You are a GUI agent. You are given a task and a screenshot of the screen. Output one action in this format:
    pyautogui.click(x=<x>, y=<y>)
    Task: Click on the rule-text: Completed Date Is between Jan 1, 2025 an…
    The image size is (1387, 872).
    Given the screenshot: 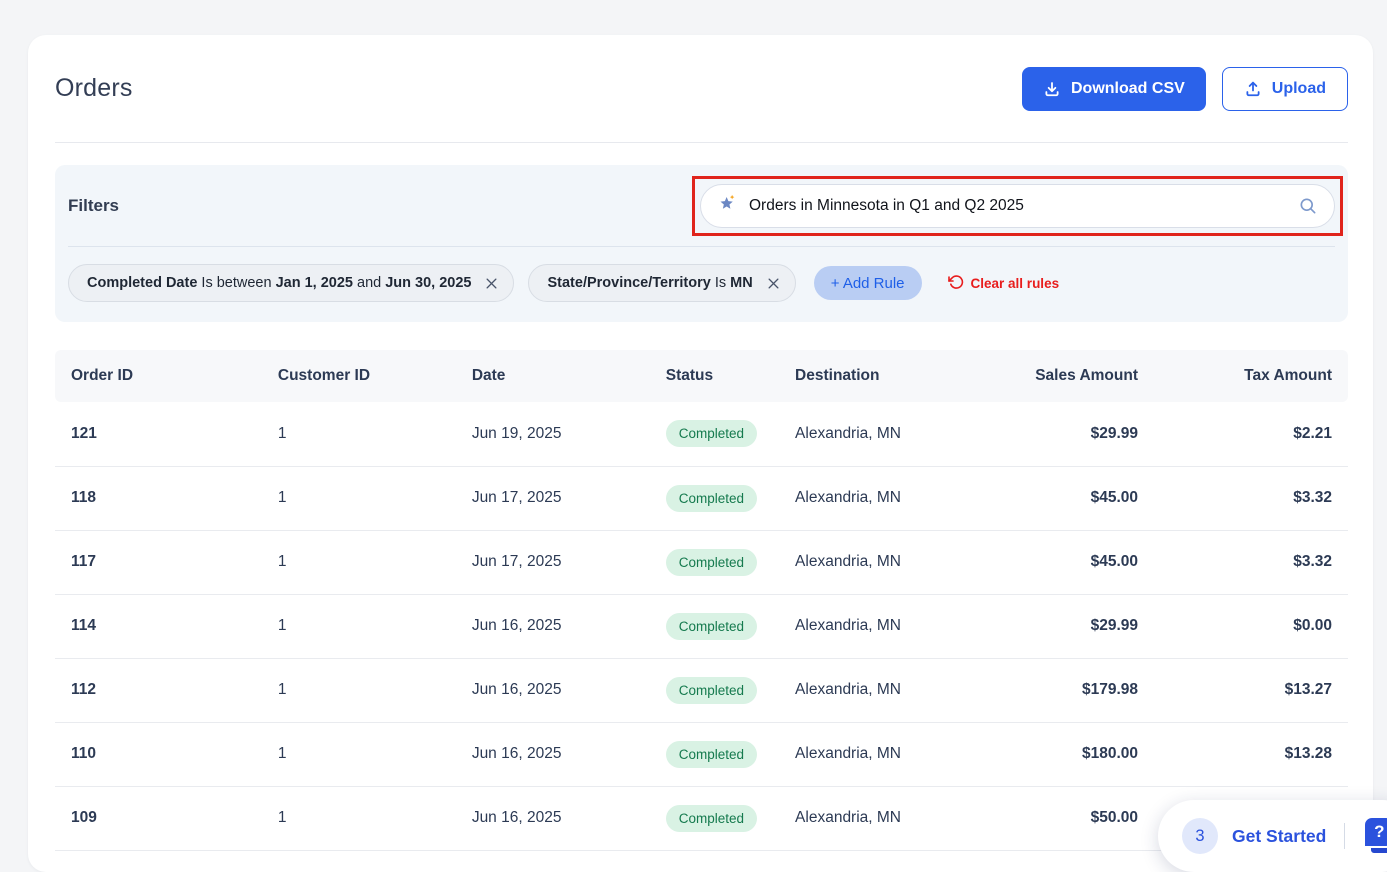 What is the action you would take?
    pyautogui.click(x=279, y=283)
    